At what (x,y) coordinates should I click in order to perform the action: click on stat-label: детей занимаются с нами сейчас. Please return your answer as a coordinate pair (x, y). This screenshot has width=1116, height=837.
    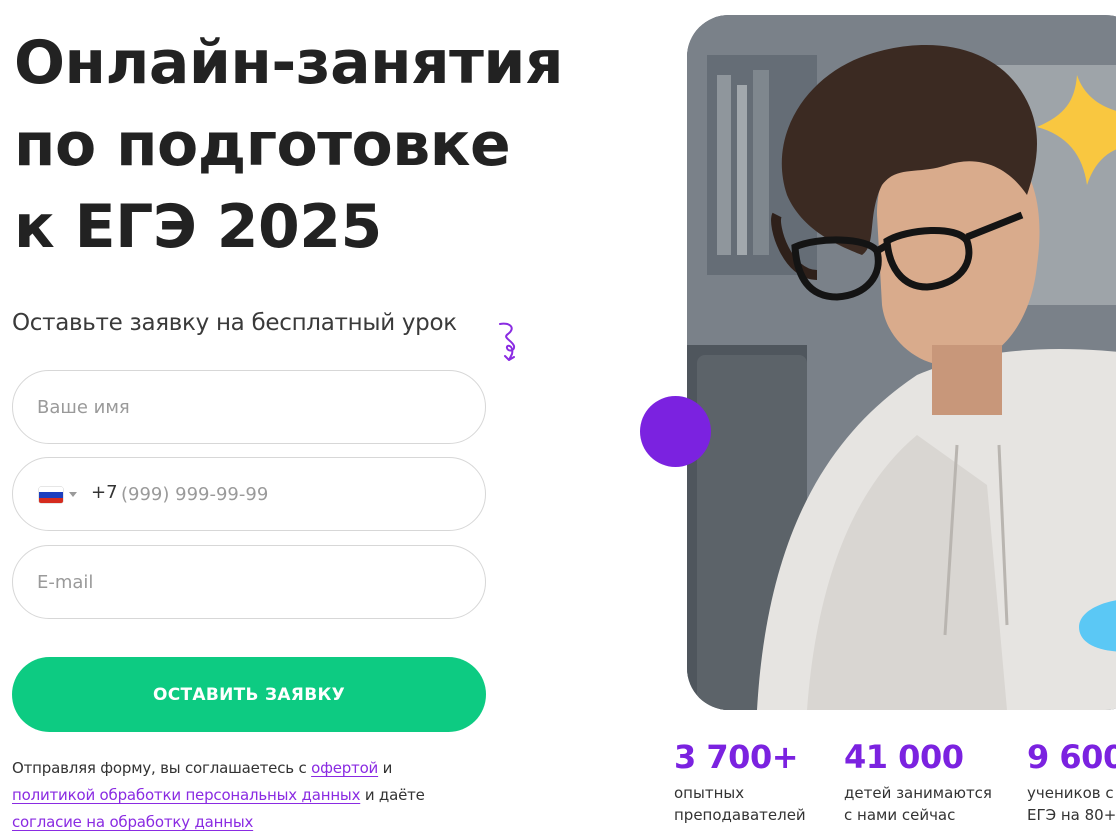
    Looking at the image, I should click on (918, 804).